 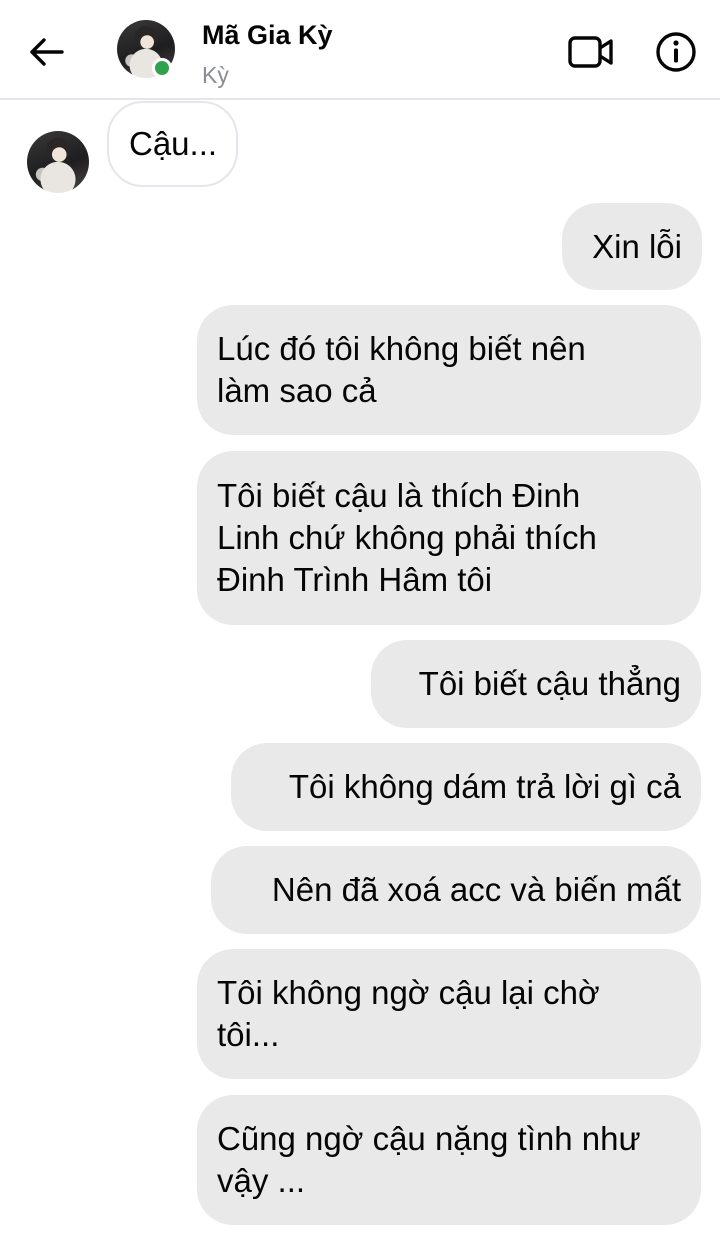 I want to click on message-bubble-outgoing: Tôi không dám trả lời gì cả, so click(x=466, y=787).